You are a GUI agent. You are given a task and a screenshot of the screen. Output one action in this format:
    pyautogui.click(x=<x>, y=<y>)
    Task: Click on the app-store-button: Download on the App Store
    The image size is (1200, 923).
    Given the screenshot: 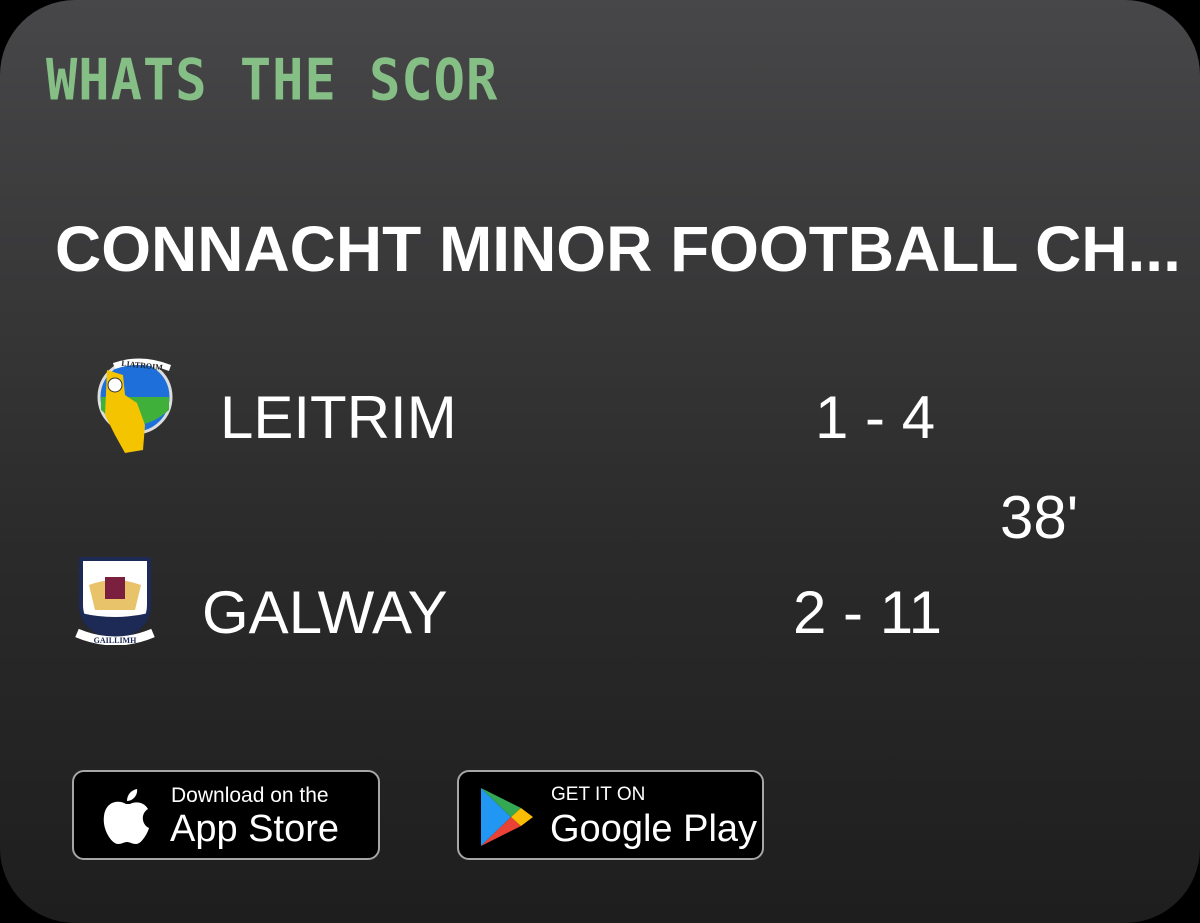 What is the action you would take?
    pyautogui.click(x=226, y=815)
    